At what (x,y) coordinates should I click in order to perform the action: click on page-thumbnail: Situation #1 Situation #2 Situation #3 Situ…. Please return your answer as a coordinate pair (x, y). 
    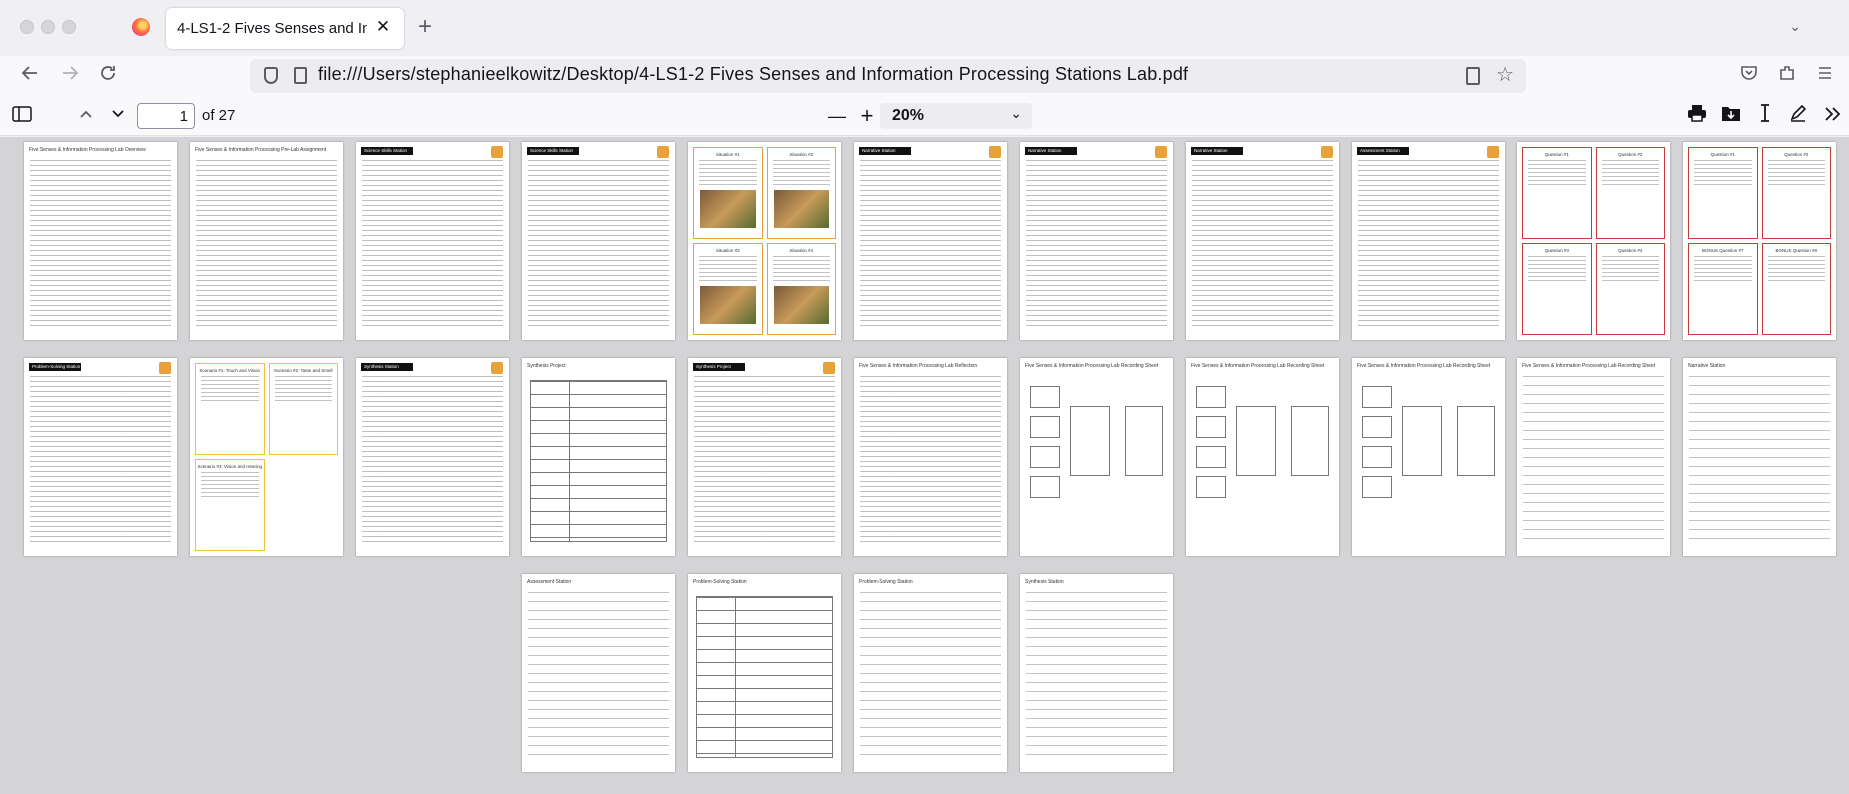
    Looking at the image, I should click on (764, 241).